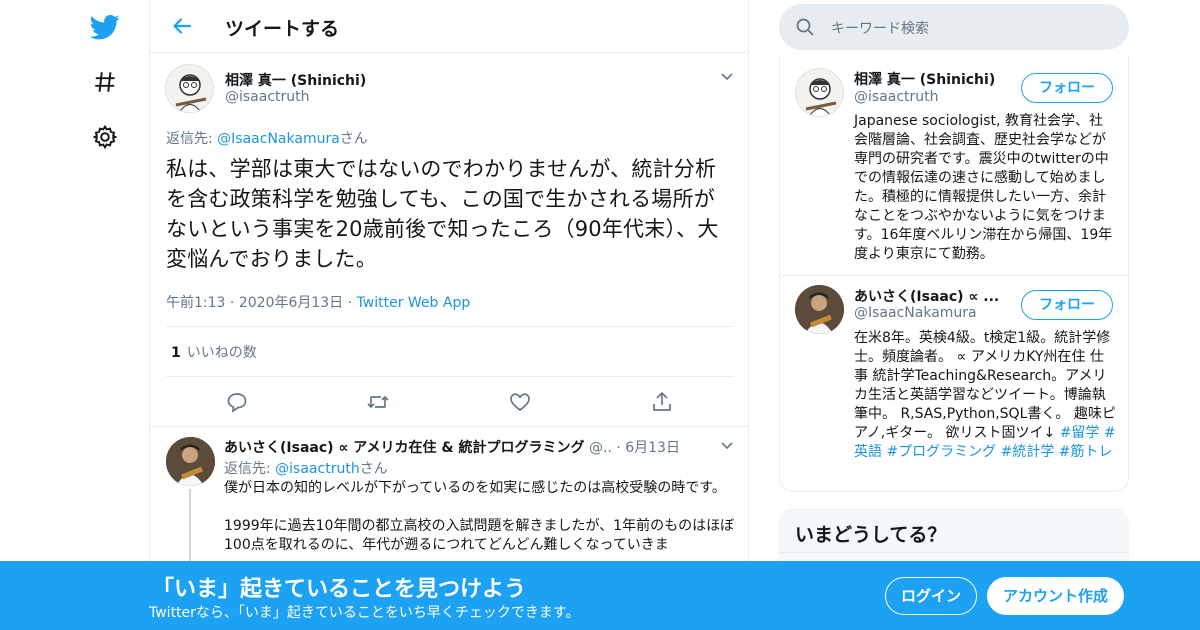 This screenshot has width=1200, height=630. Describe the element at coordinates (1055, 596) in the screenshot. I see `signup-button: アカウント作成` at that location.